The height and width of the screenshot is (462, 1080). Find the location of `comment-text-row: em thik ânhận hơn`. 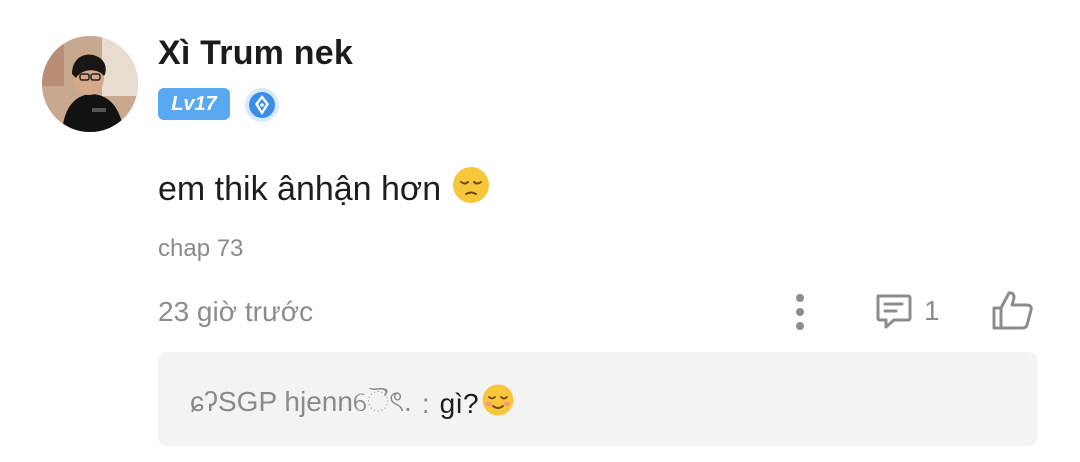

comment-text-row: em thik ânhận hơn is located at coordinates (324, 189).